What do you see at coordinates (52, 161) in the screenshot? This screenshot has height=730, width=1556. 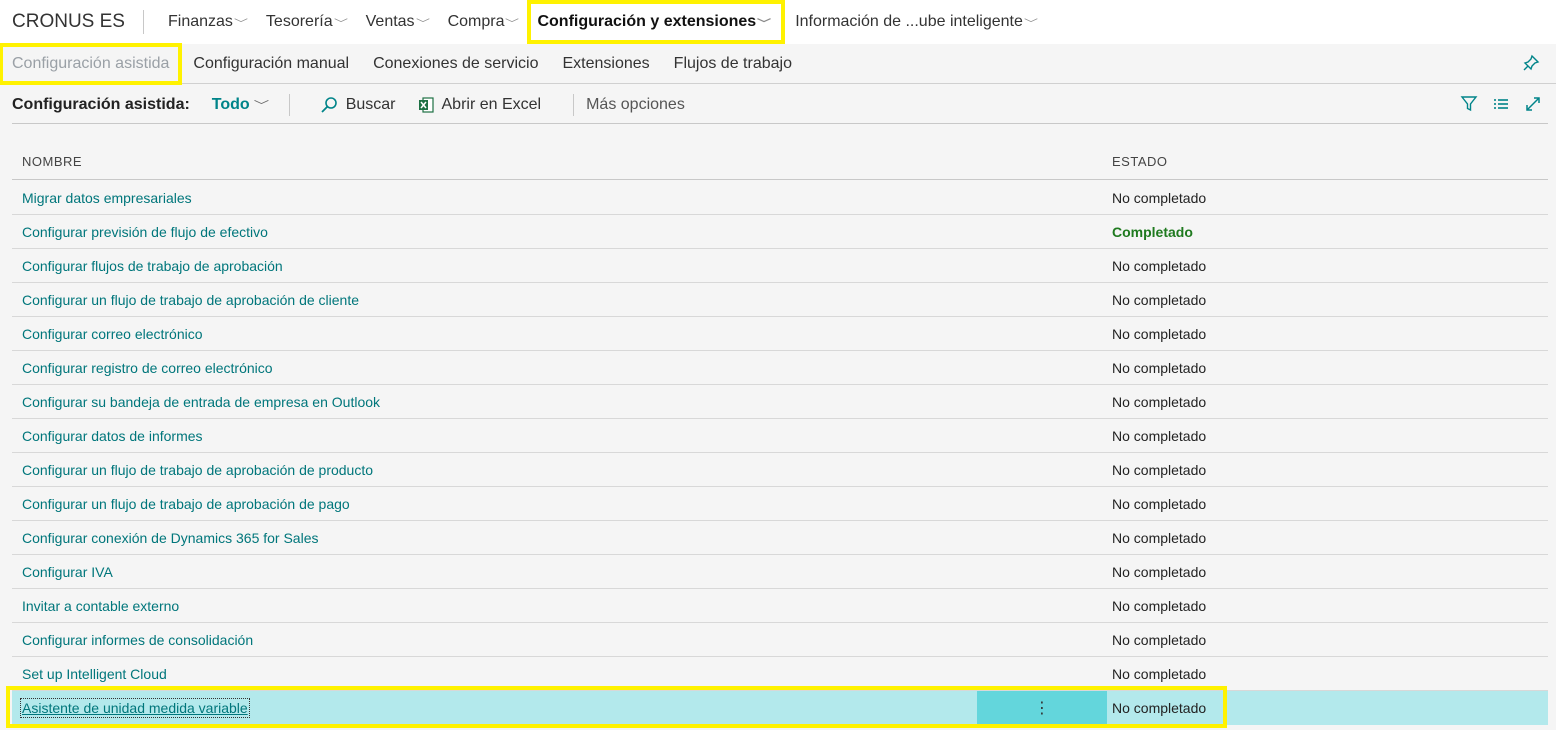 I see `column-header-name: NOMBRE` at bounding box center [52, 161].